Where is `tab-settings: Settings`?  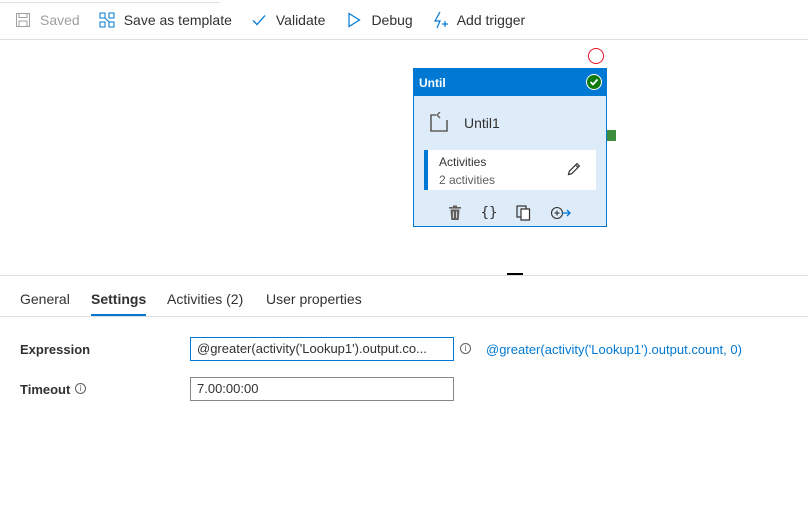
tab-settings: Settings is located at coordinates (119, 300).